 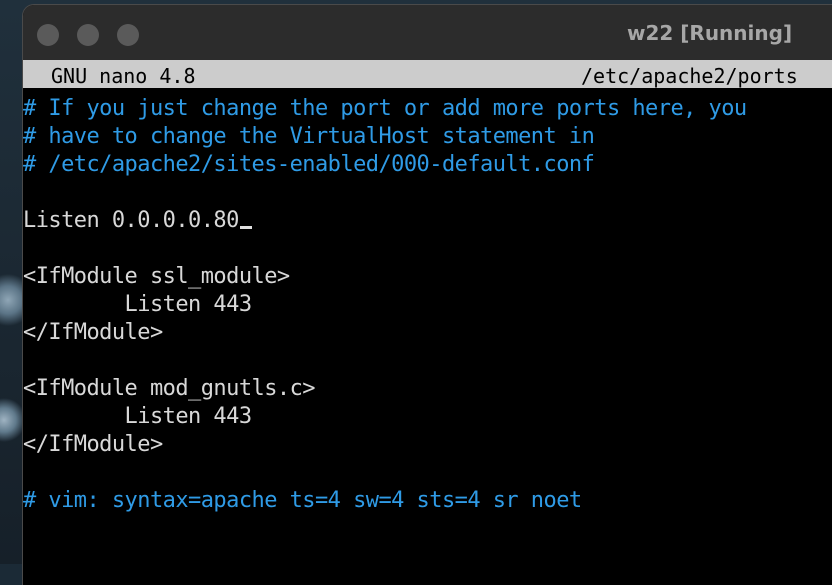 What do you see at coordinates (131, 220) in the screenshot?
I see `listen-directive-text: Listen 0.0.0.0.80` at bounding box center [131, 220].